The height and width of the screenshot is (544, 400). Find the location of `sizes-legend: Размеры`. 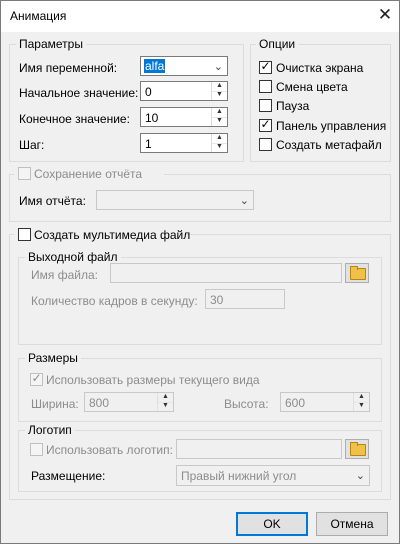

sizes-legend: Размеры is located at coordinates (53, 358).